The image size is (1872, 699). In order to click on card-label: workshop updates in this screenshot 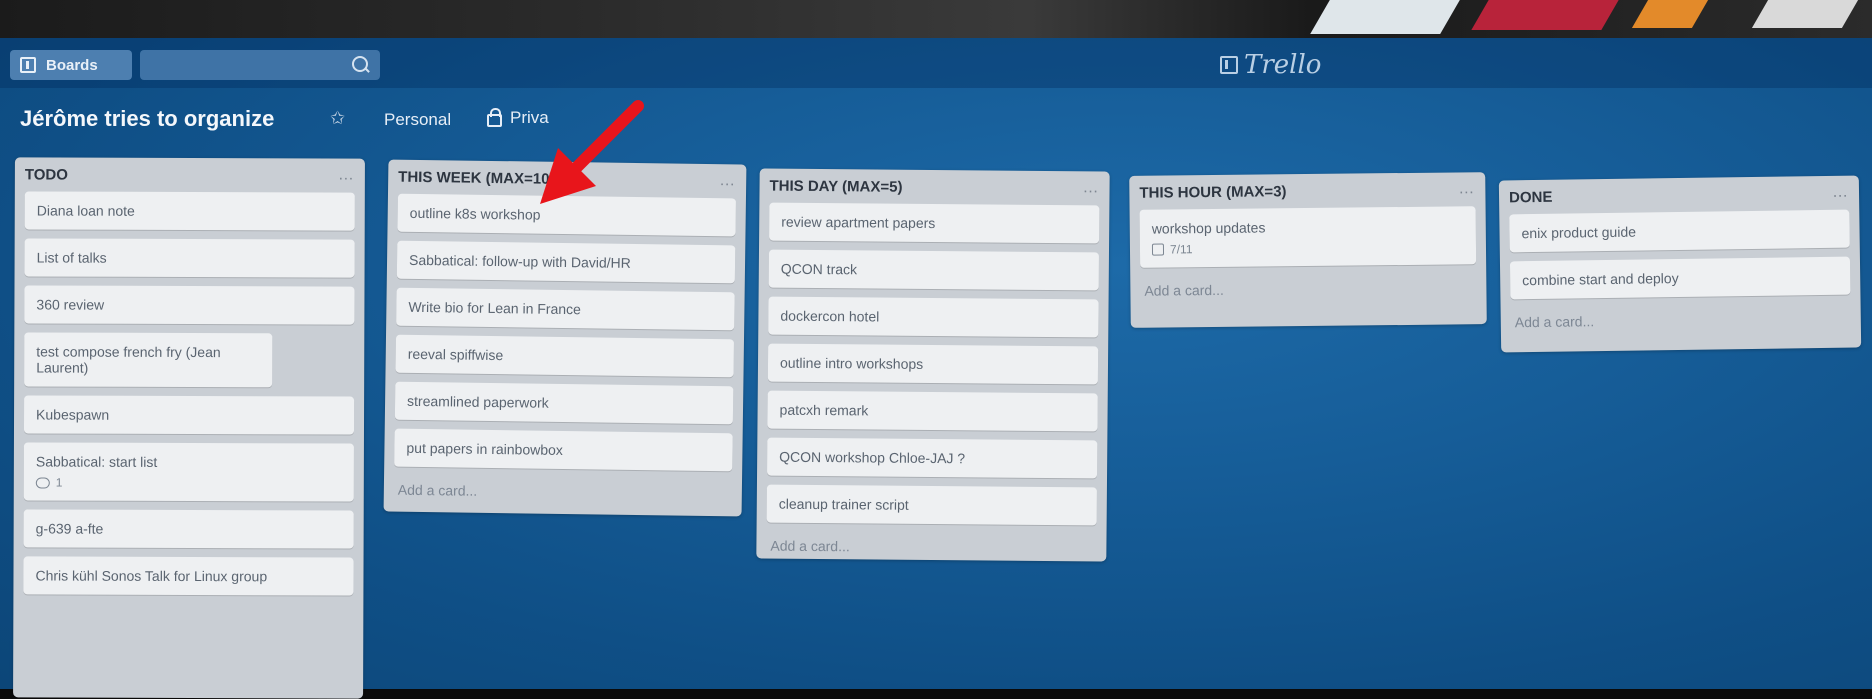, I will do `click(1208, 228)`.